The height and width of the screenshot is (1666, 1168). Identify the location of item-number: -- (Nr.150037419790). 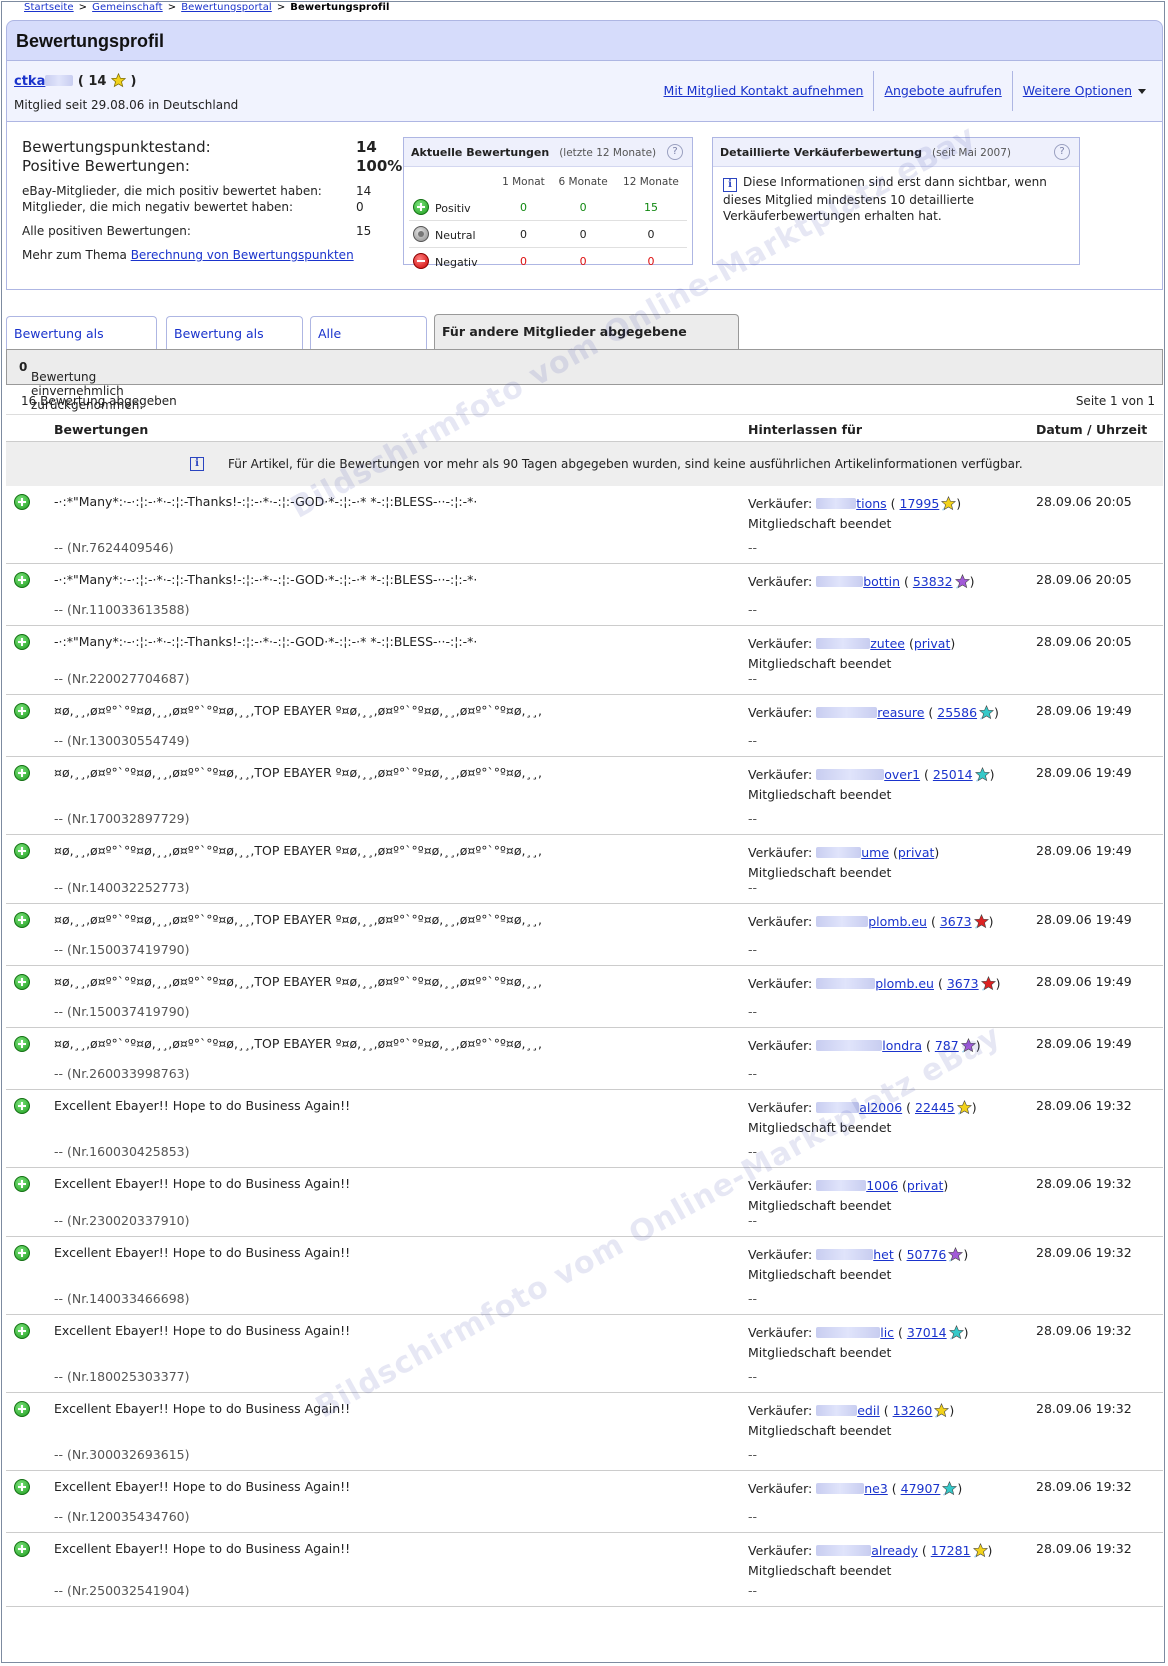
(122, 1011).